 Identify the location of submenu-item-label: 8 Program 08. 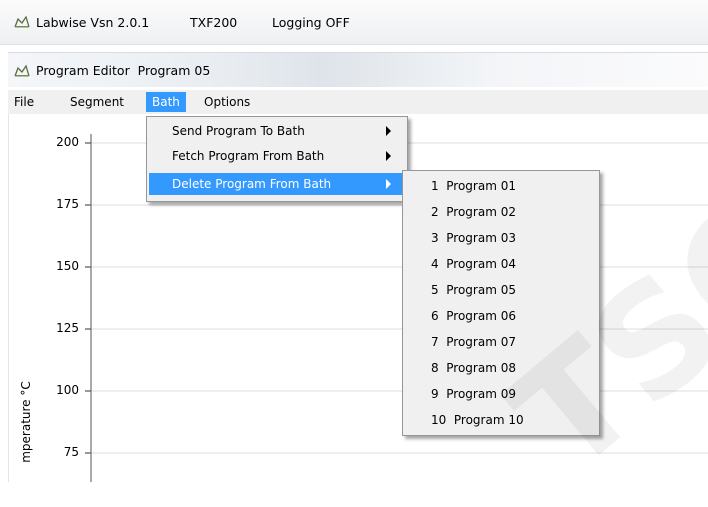
(473, 368).